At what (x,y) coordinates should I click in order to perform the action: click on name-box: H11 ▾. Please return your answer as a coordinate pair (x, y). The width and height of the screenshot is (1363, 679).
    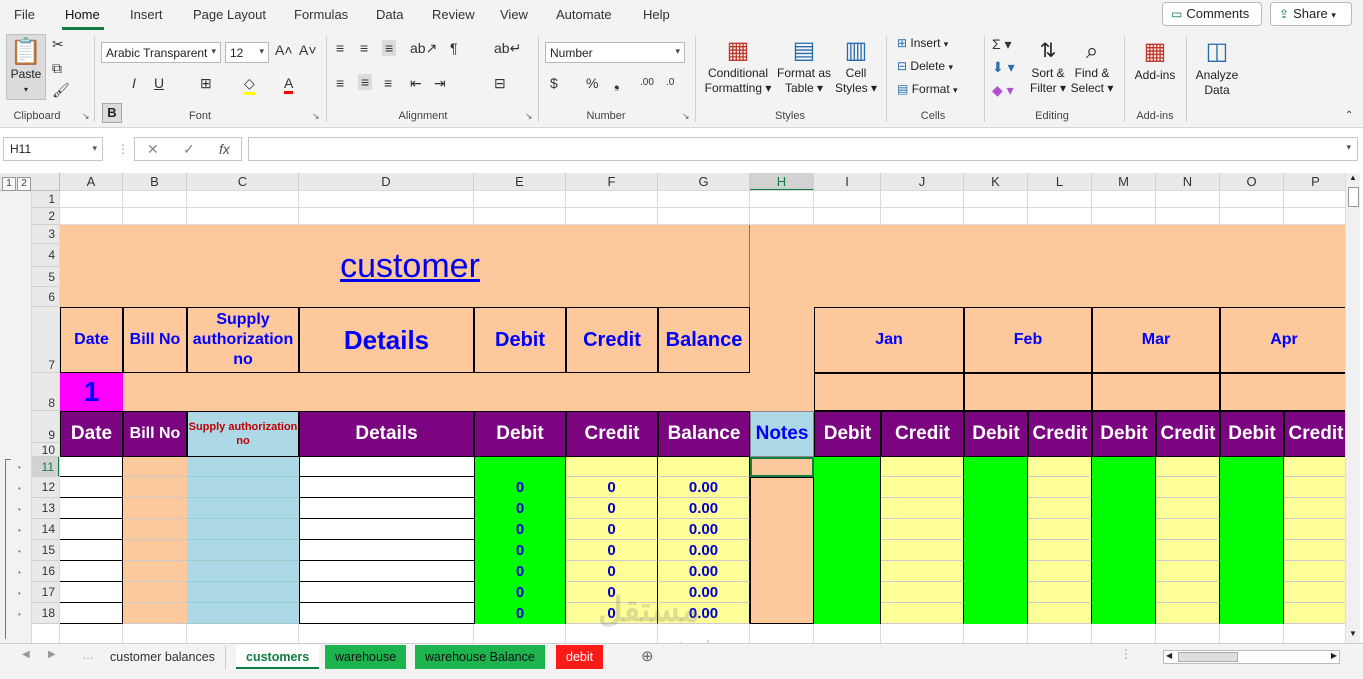
    Looking at the image, I should click on (53, 149).